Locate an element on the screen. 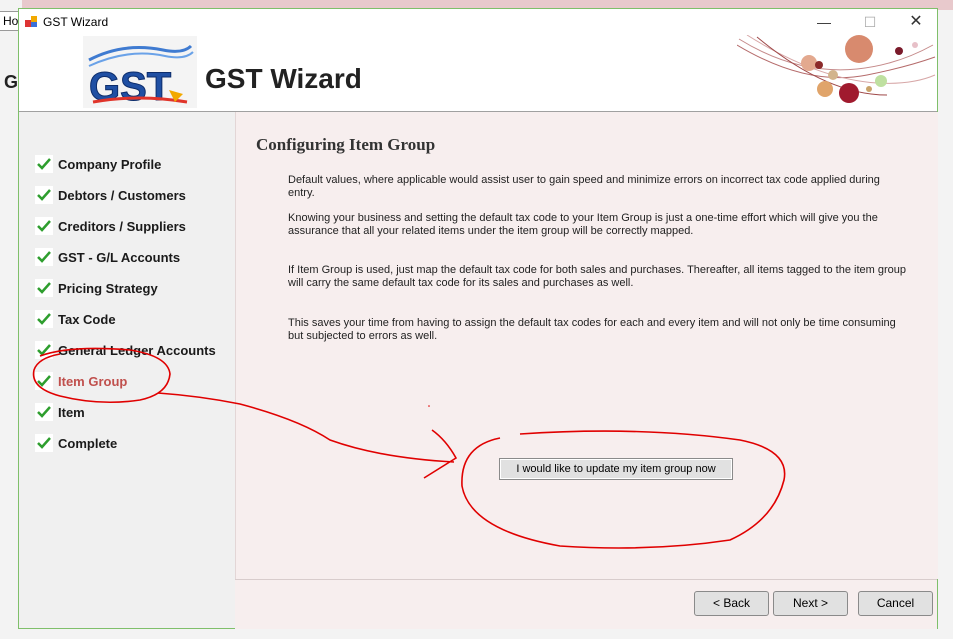 The image size is (953, 639). update-item-group-button: I would like to update my item group now is located at coordinates (616, 469).